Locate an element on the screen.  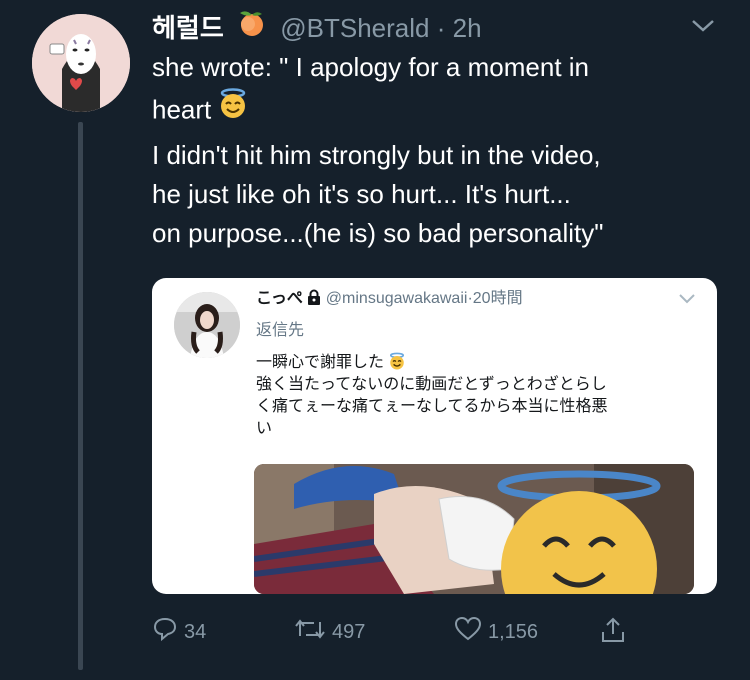
tweet-text-fragment: heart is located at coordinates (182, 109).